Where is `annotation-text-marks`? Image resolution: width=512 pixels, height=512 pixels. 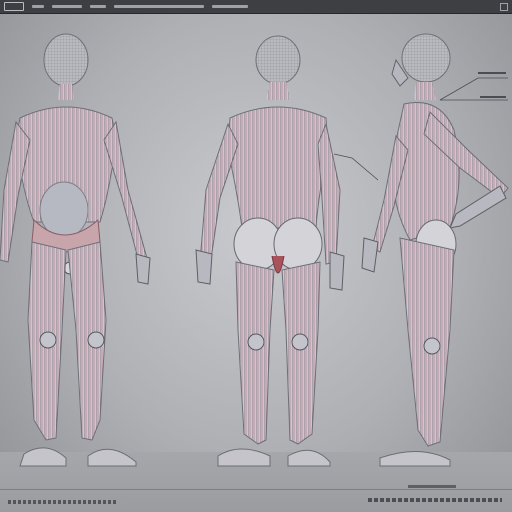 annotation-text-marks is located at coordinates (492, 85).